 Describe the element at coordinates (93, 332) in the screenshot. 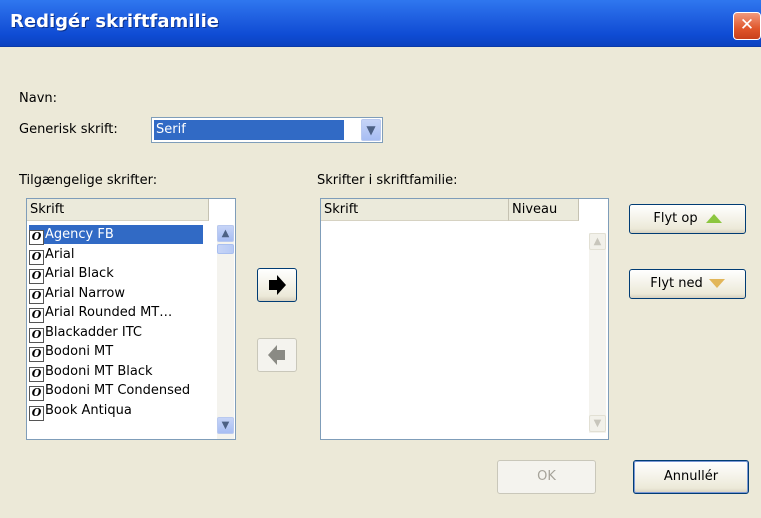

I see `font-name: Blackadder ITC` at that location.